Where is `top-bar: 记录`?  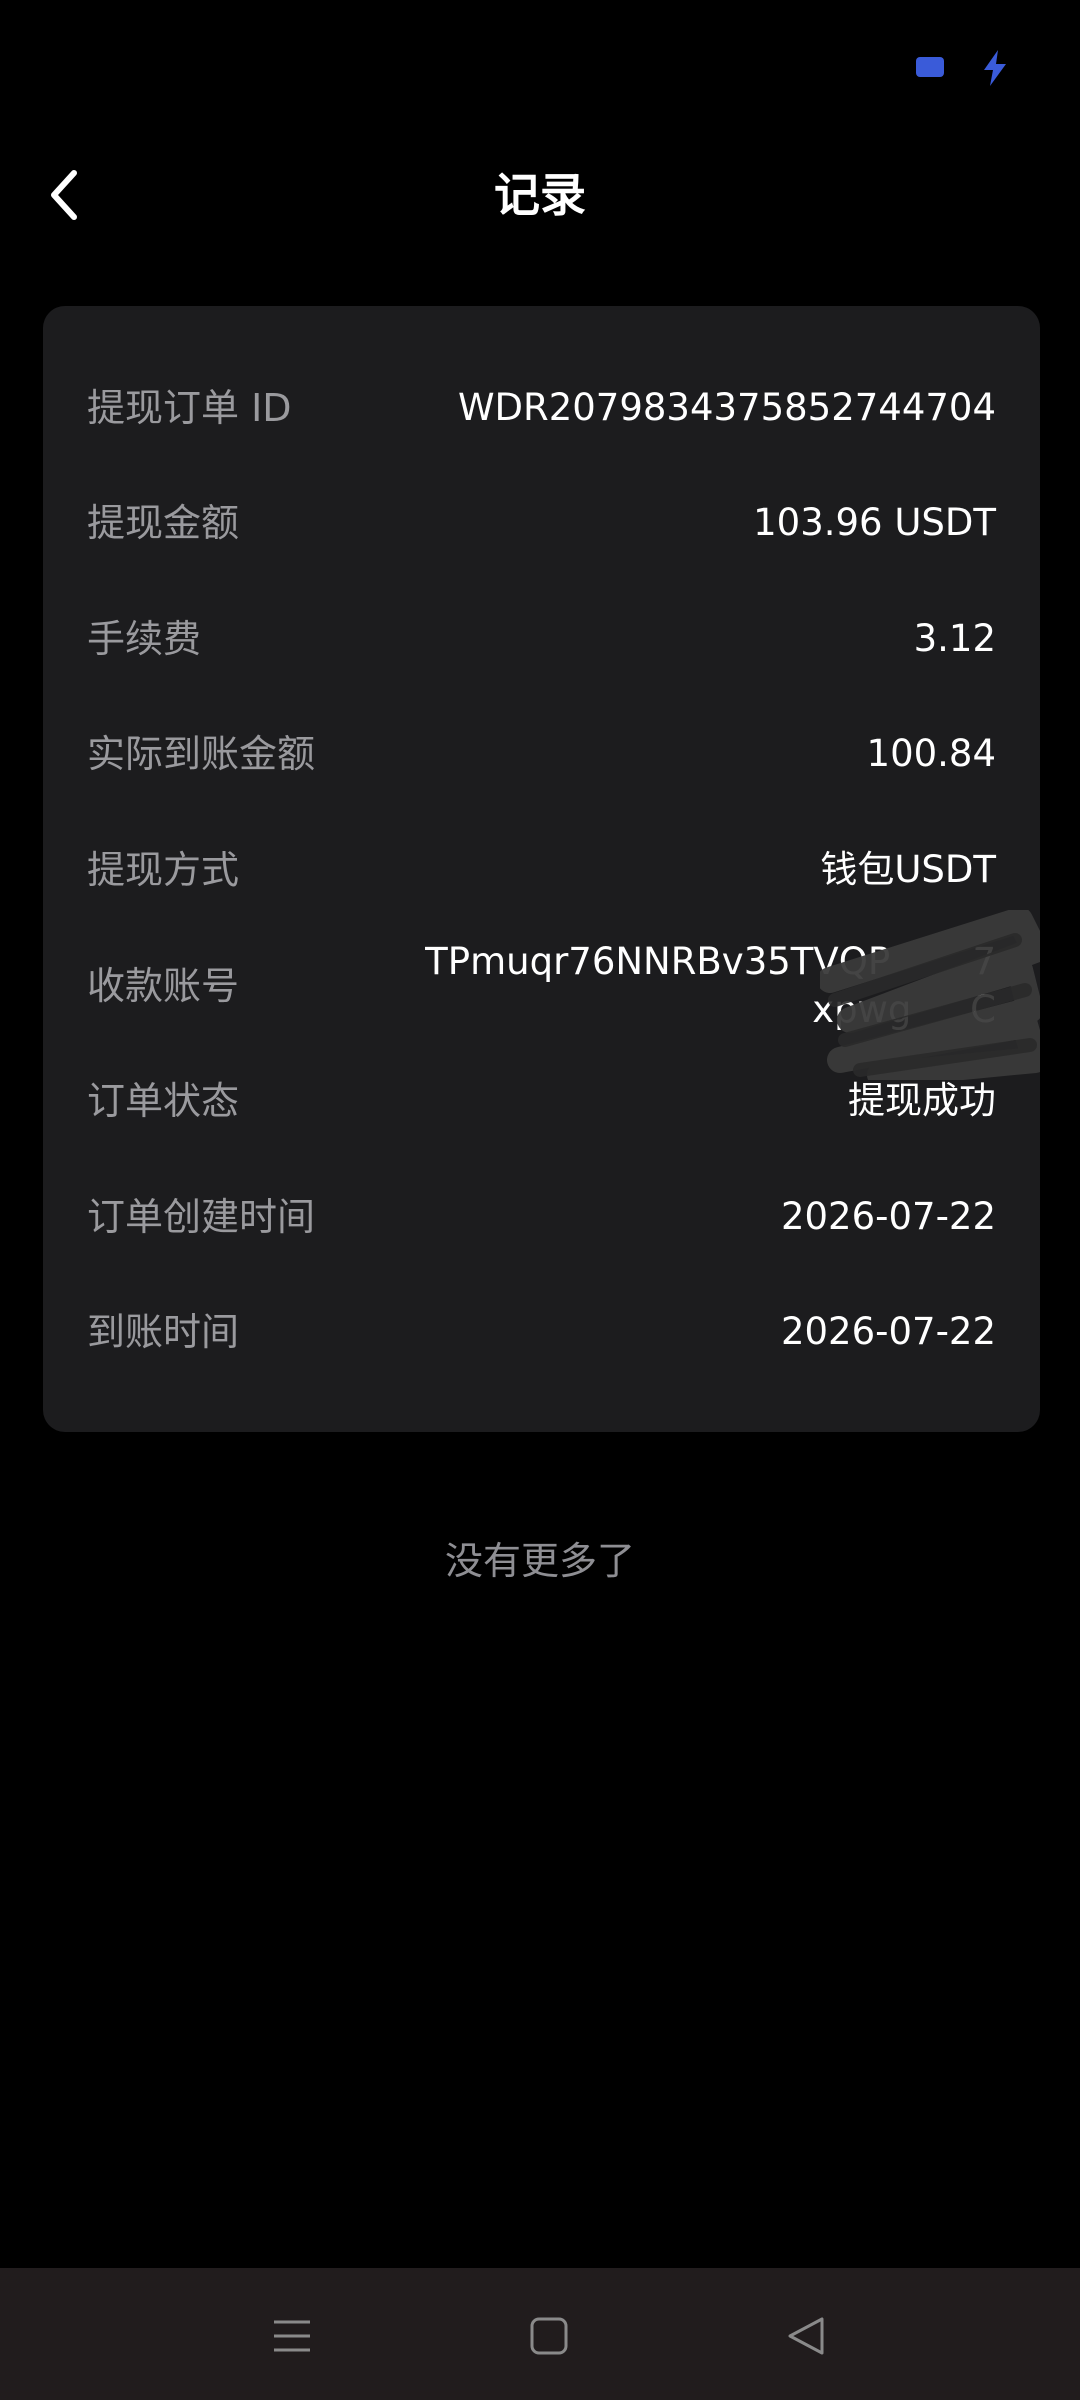 top-bar: 记录 is located at coordinates (540, 195).